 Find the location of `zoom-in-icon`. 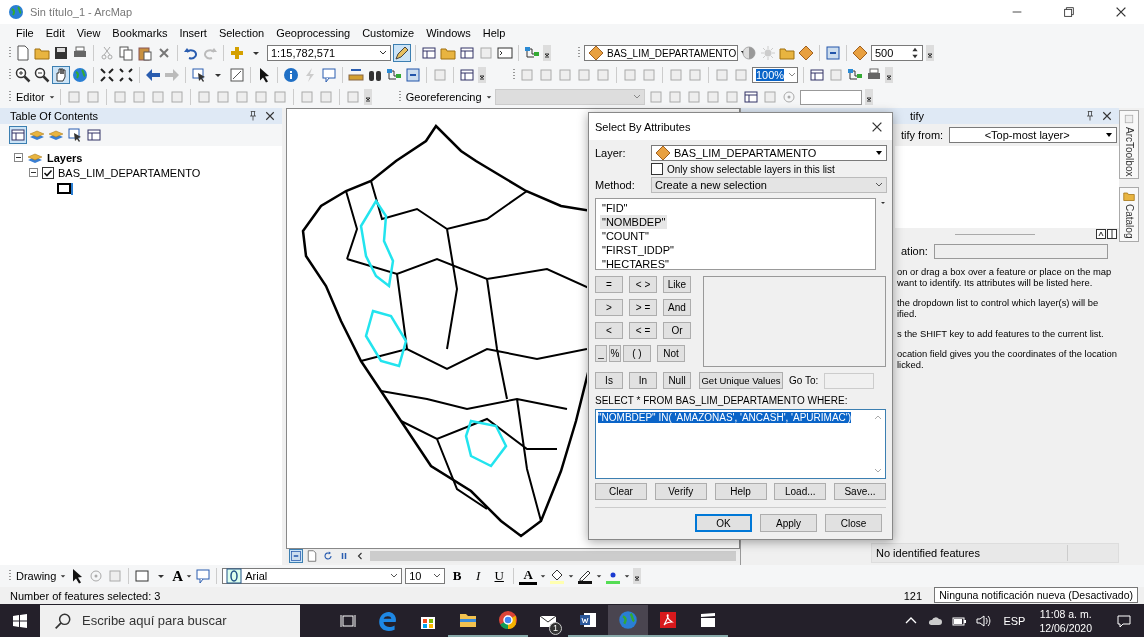

zoom-in-icon is located at coordinates (23, 75).